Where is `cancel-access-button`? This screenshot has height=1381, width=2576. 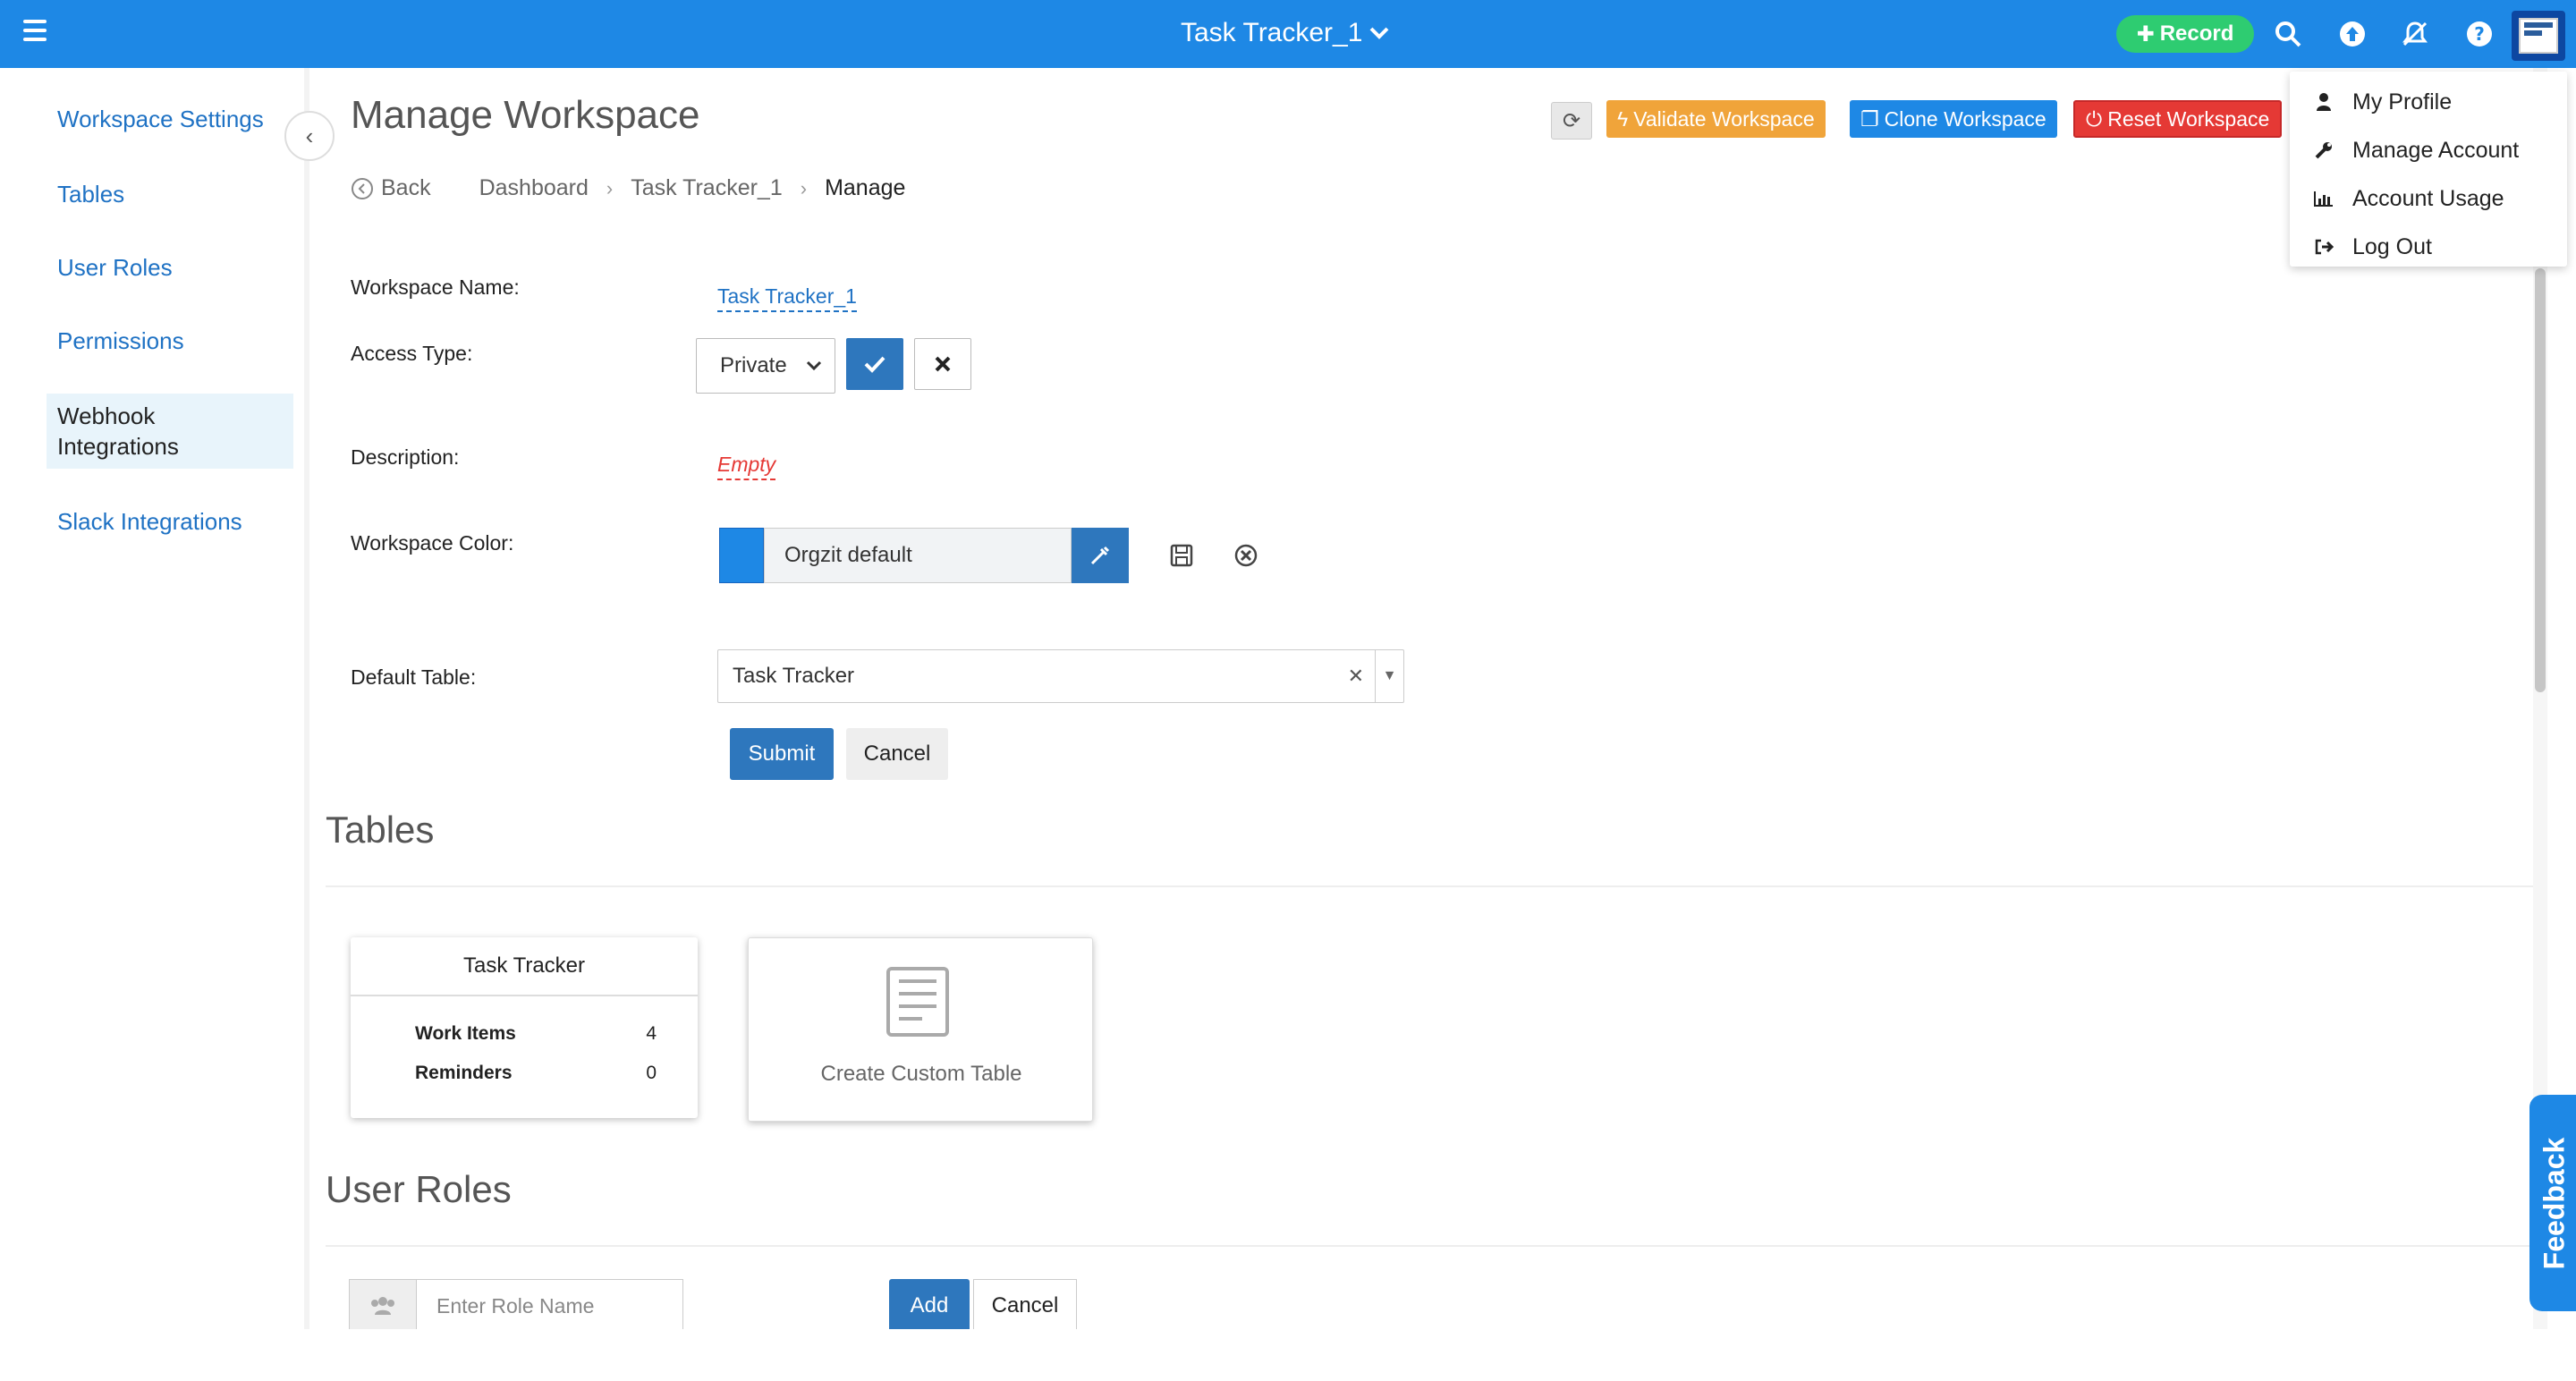 cancel-access-button is located at coordinates (942, 364).